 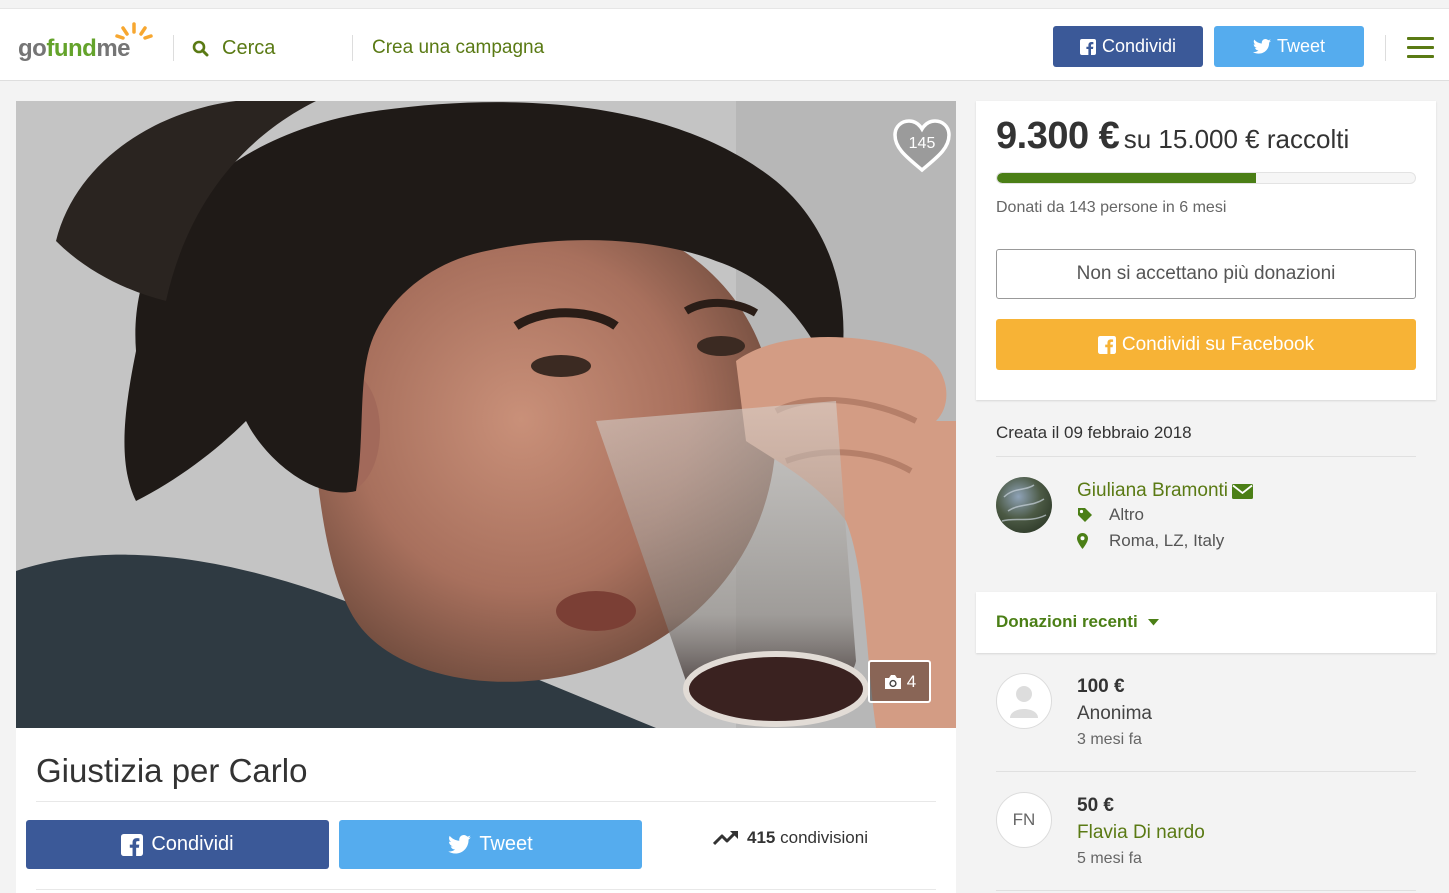 What do you see at coordinates (1085, 515) in the screenshot?
I see `tag-icon` at bounding box center [1085, 515].